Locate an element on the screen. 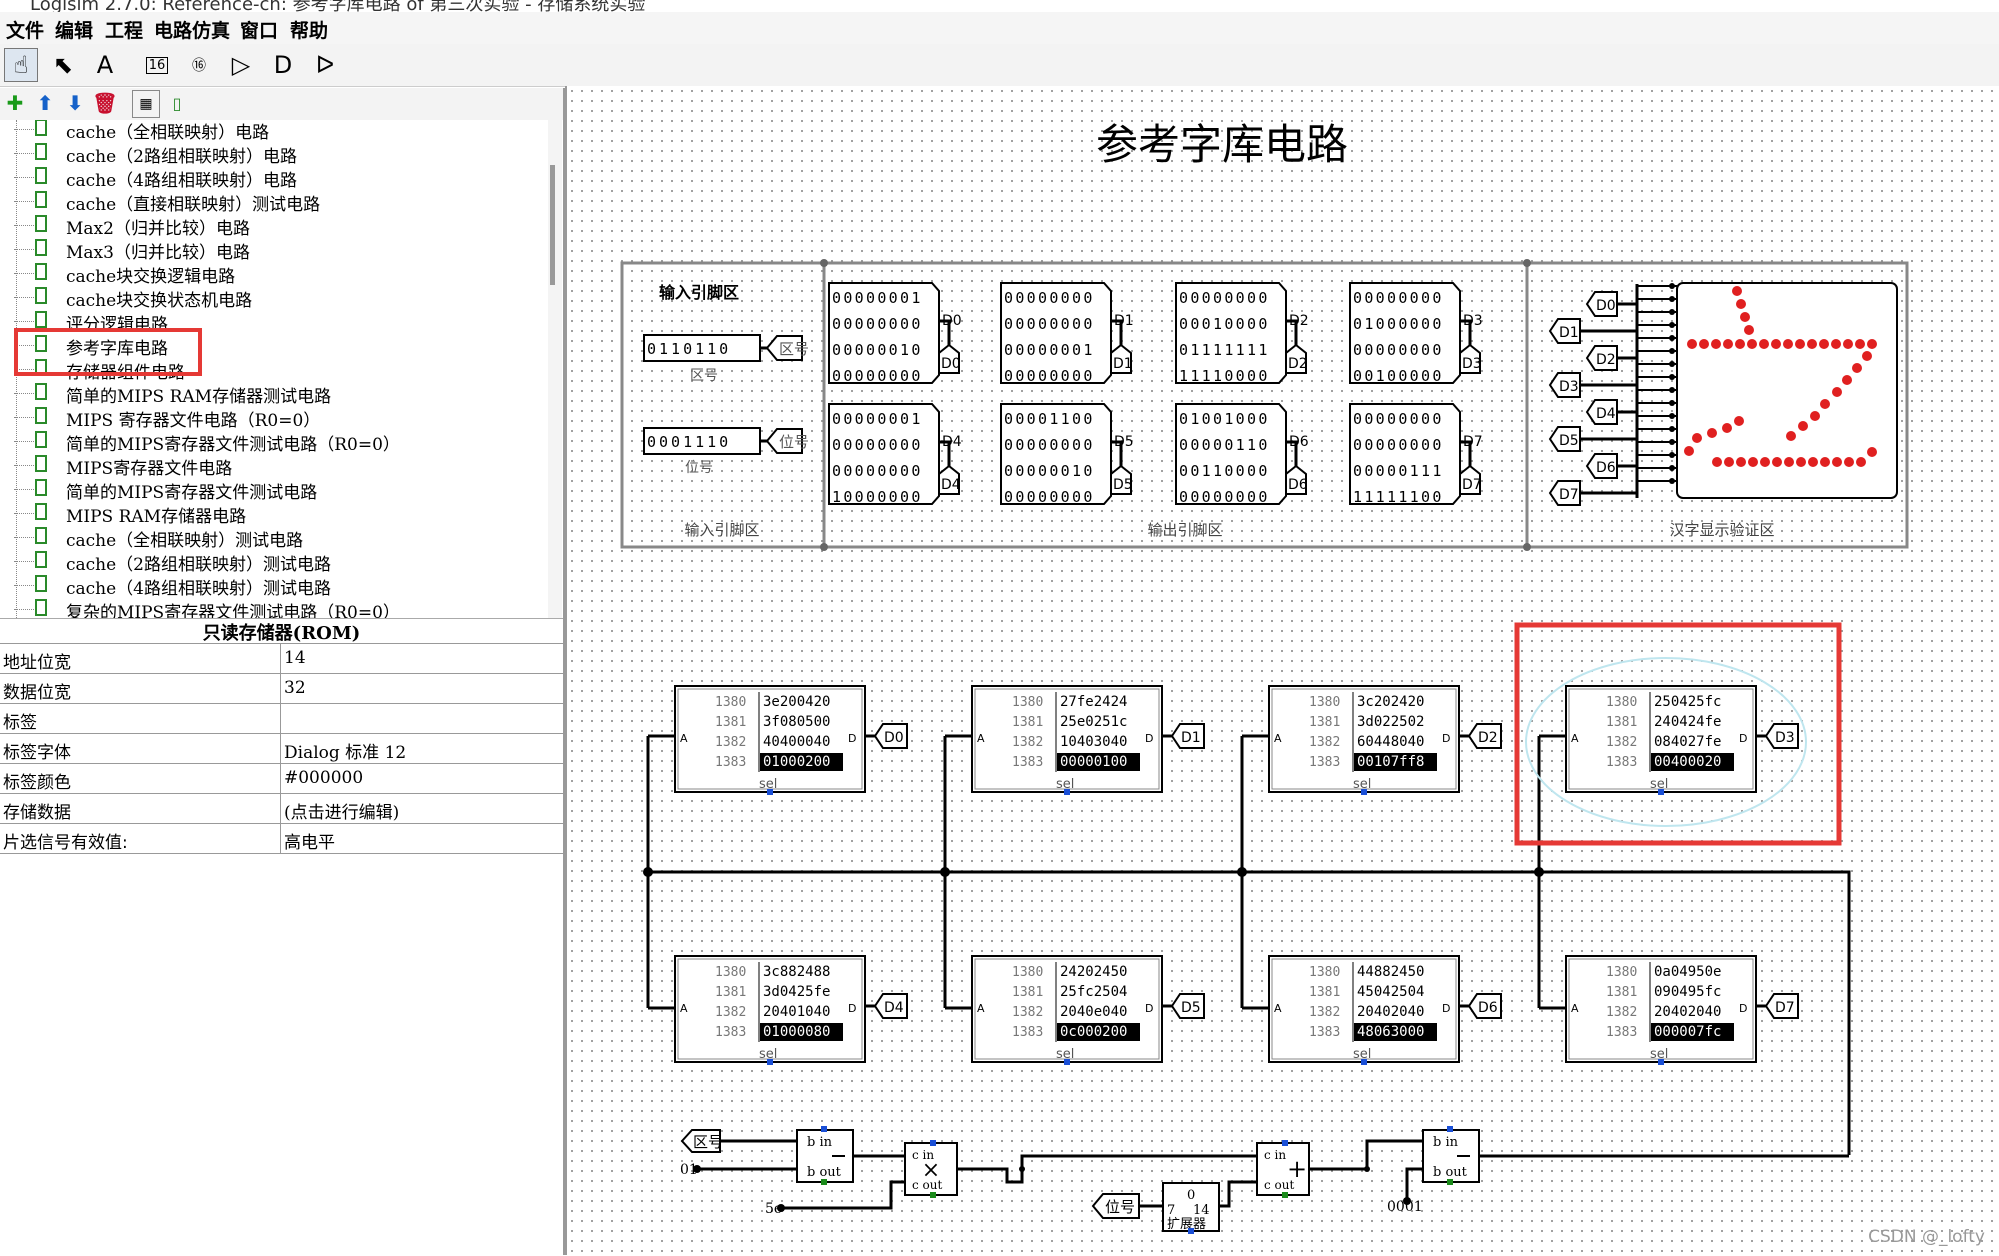  tree-item: Max3（归并比较）电路 is located at coordinates (270, 250).